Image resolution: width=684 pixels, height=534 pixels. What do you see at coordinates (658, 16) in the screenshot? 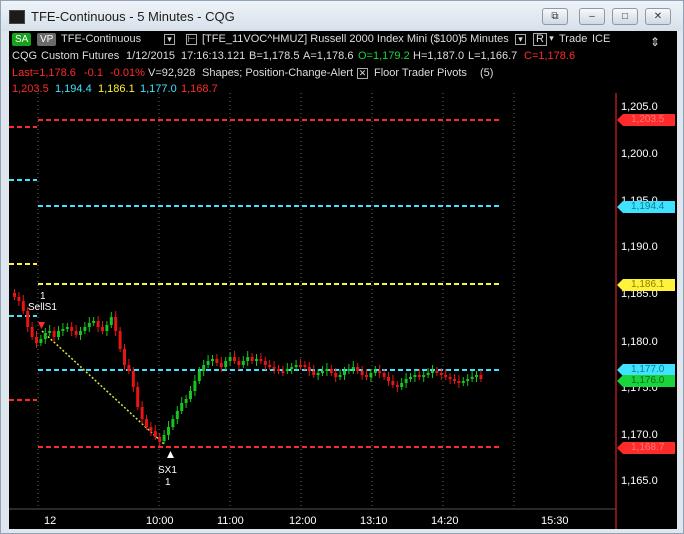
I see `close-button: ✕` at bounding box center [658, 16].